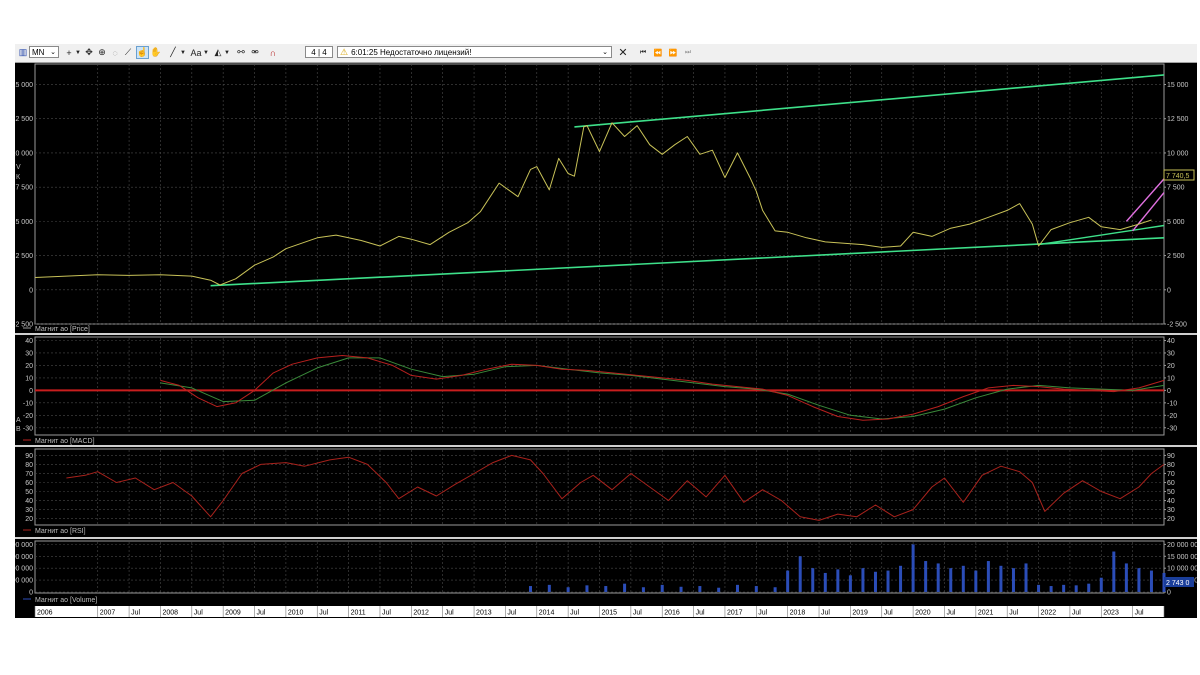 This screenshot has height=675, width=1200. Describe the element at coordinates (29, 456) in the screenshot. I see `y-tick-label-left: 90` at that location.